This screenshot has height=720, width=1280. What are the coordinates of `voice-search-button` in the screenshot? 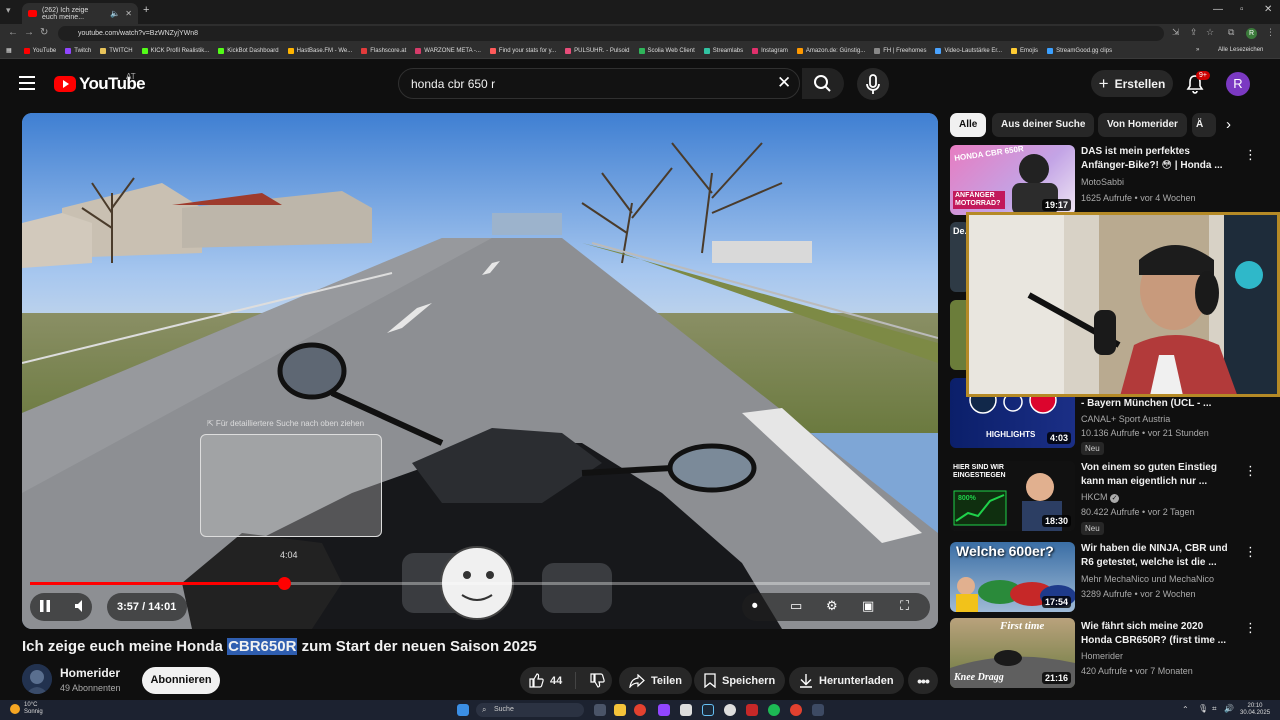 It's located at (873, 84).